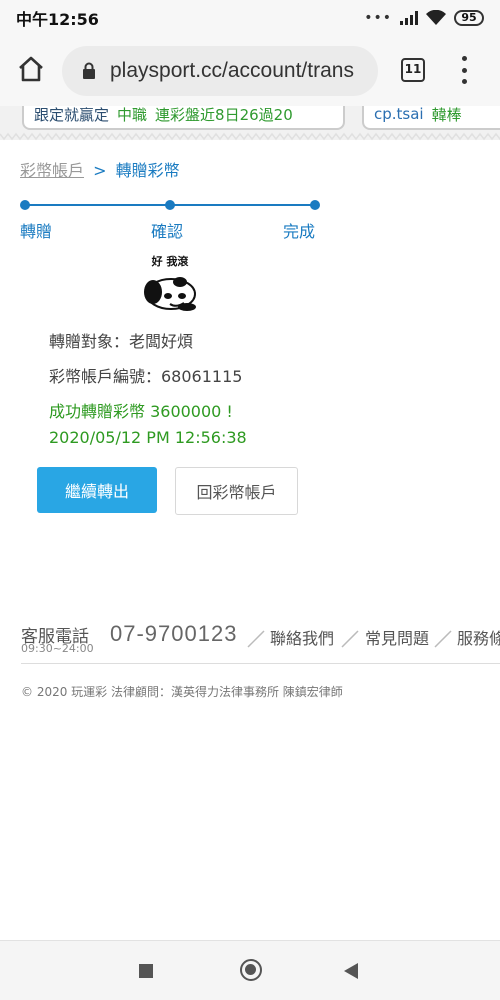  Describe the element at coordinates (469, 18) in the screenshot. I see `battery-icon: 95` at that location.